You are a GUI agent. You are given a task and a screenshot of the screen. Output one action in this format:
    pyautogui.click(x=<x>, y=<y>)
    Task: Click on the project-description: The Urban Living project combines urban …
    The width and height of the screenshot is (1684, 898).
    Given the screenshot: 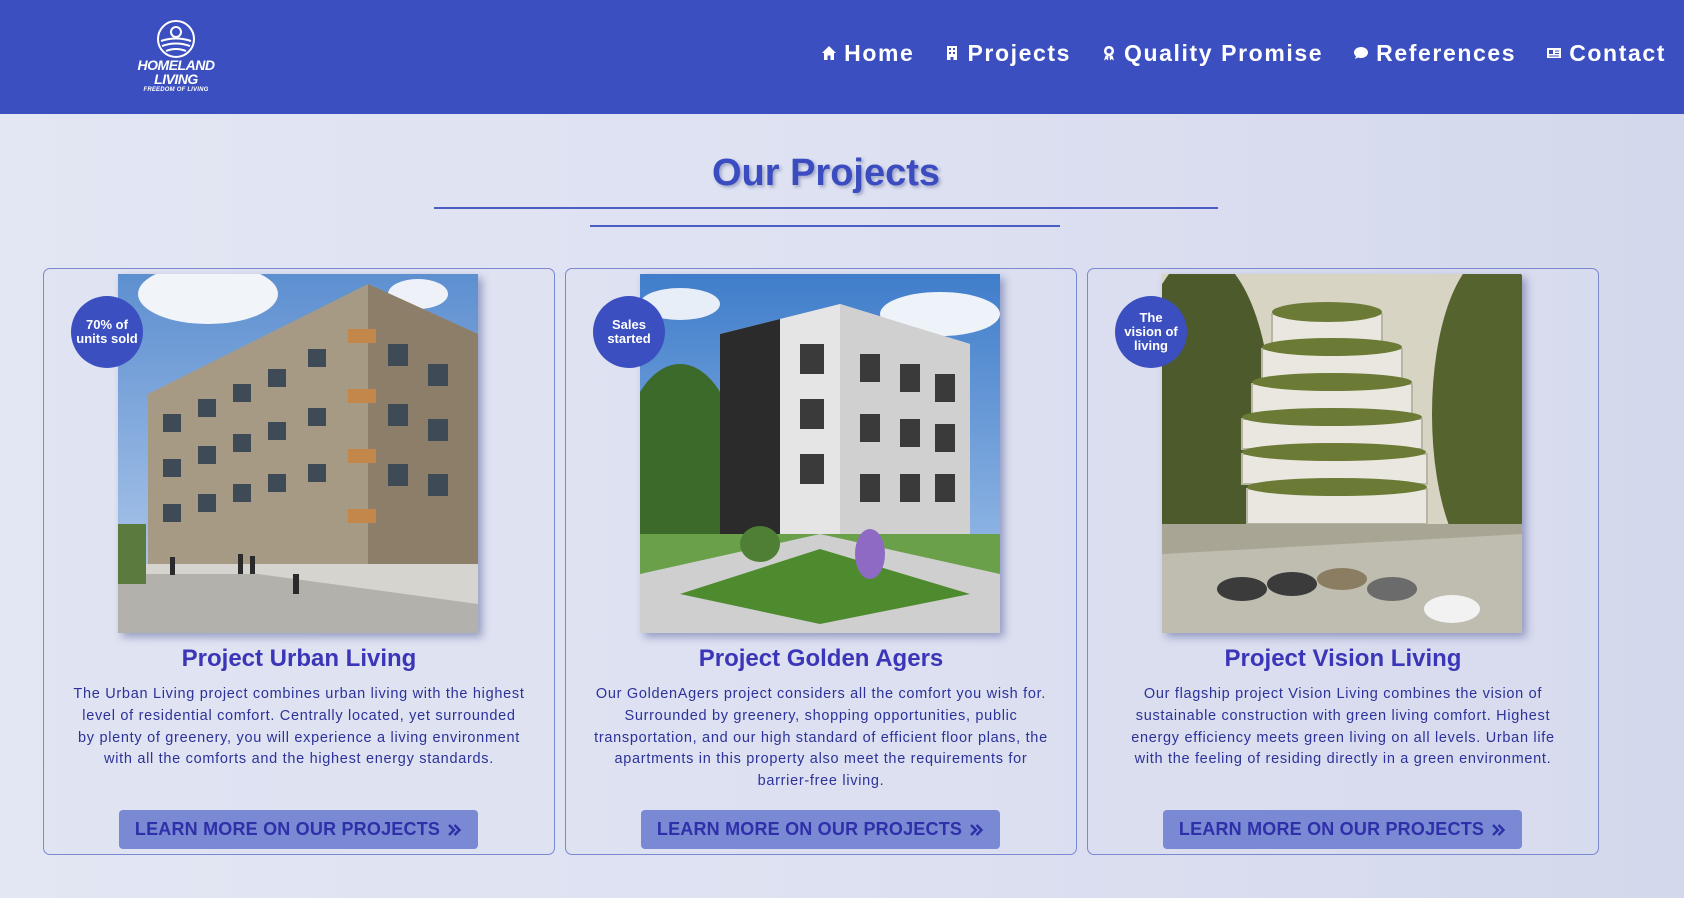 What is the action you would take?
    pyautogui.click(x=299, y=727)
    